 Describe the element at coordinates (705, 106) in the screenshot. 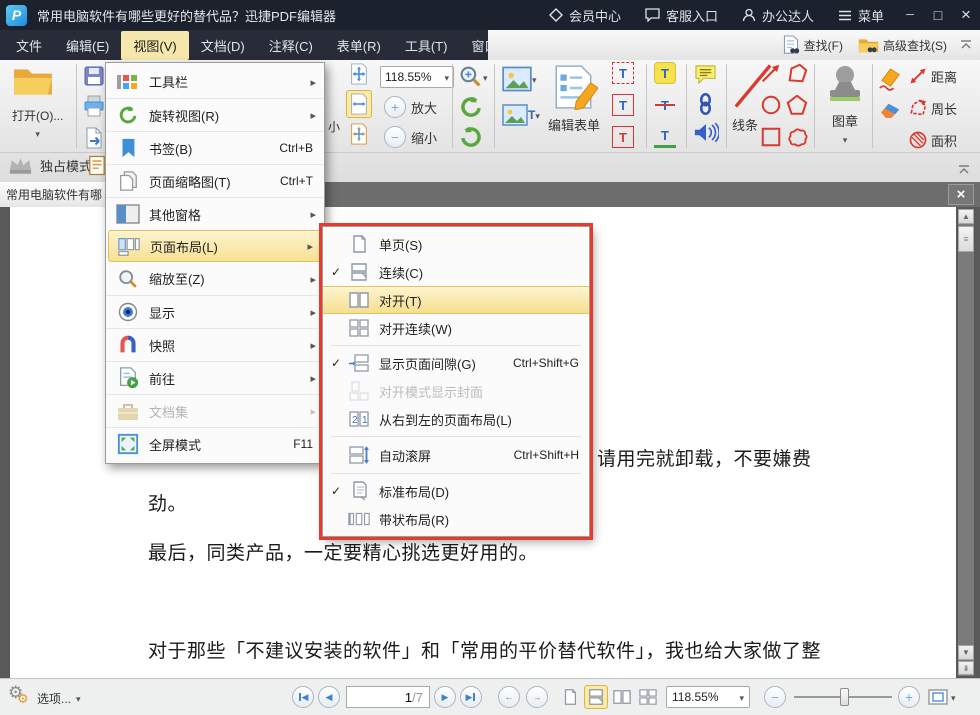

I see `link-button` at that location.